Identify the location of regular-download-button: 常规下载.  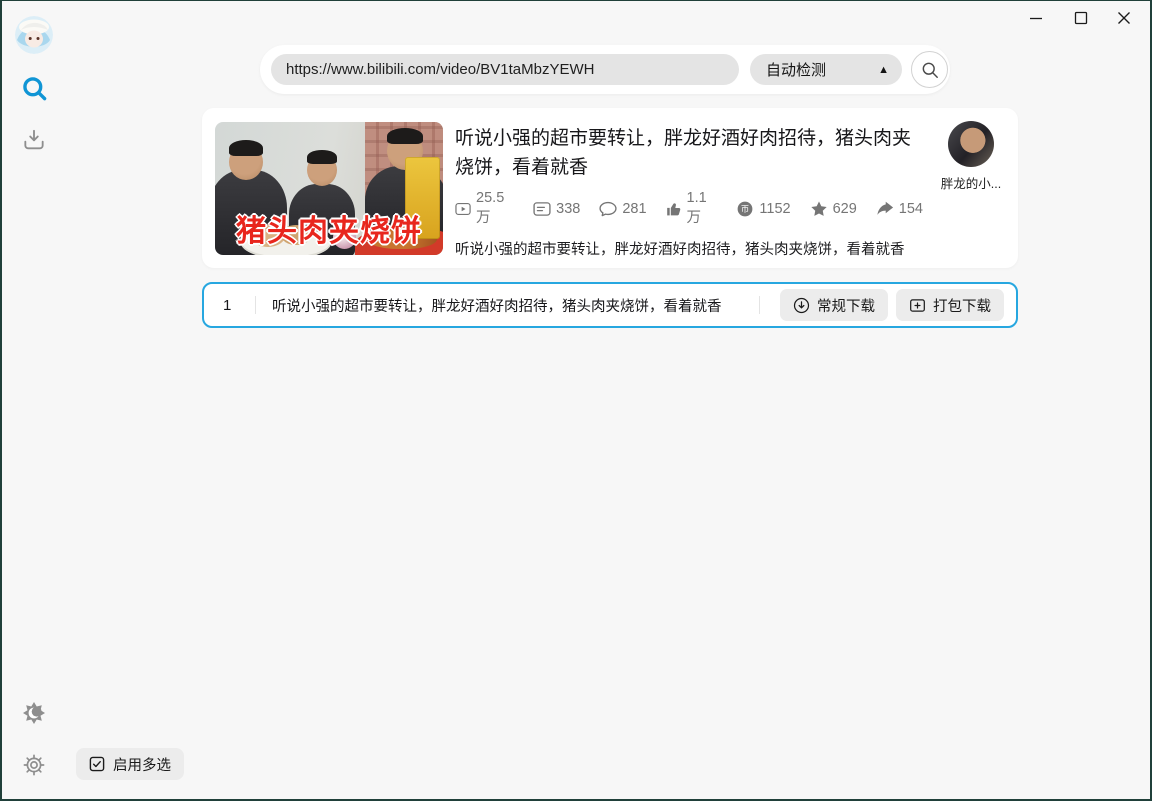
(834, 305).